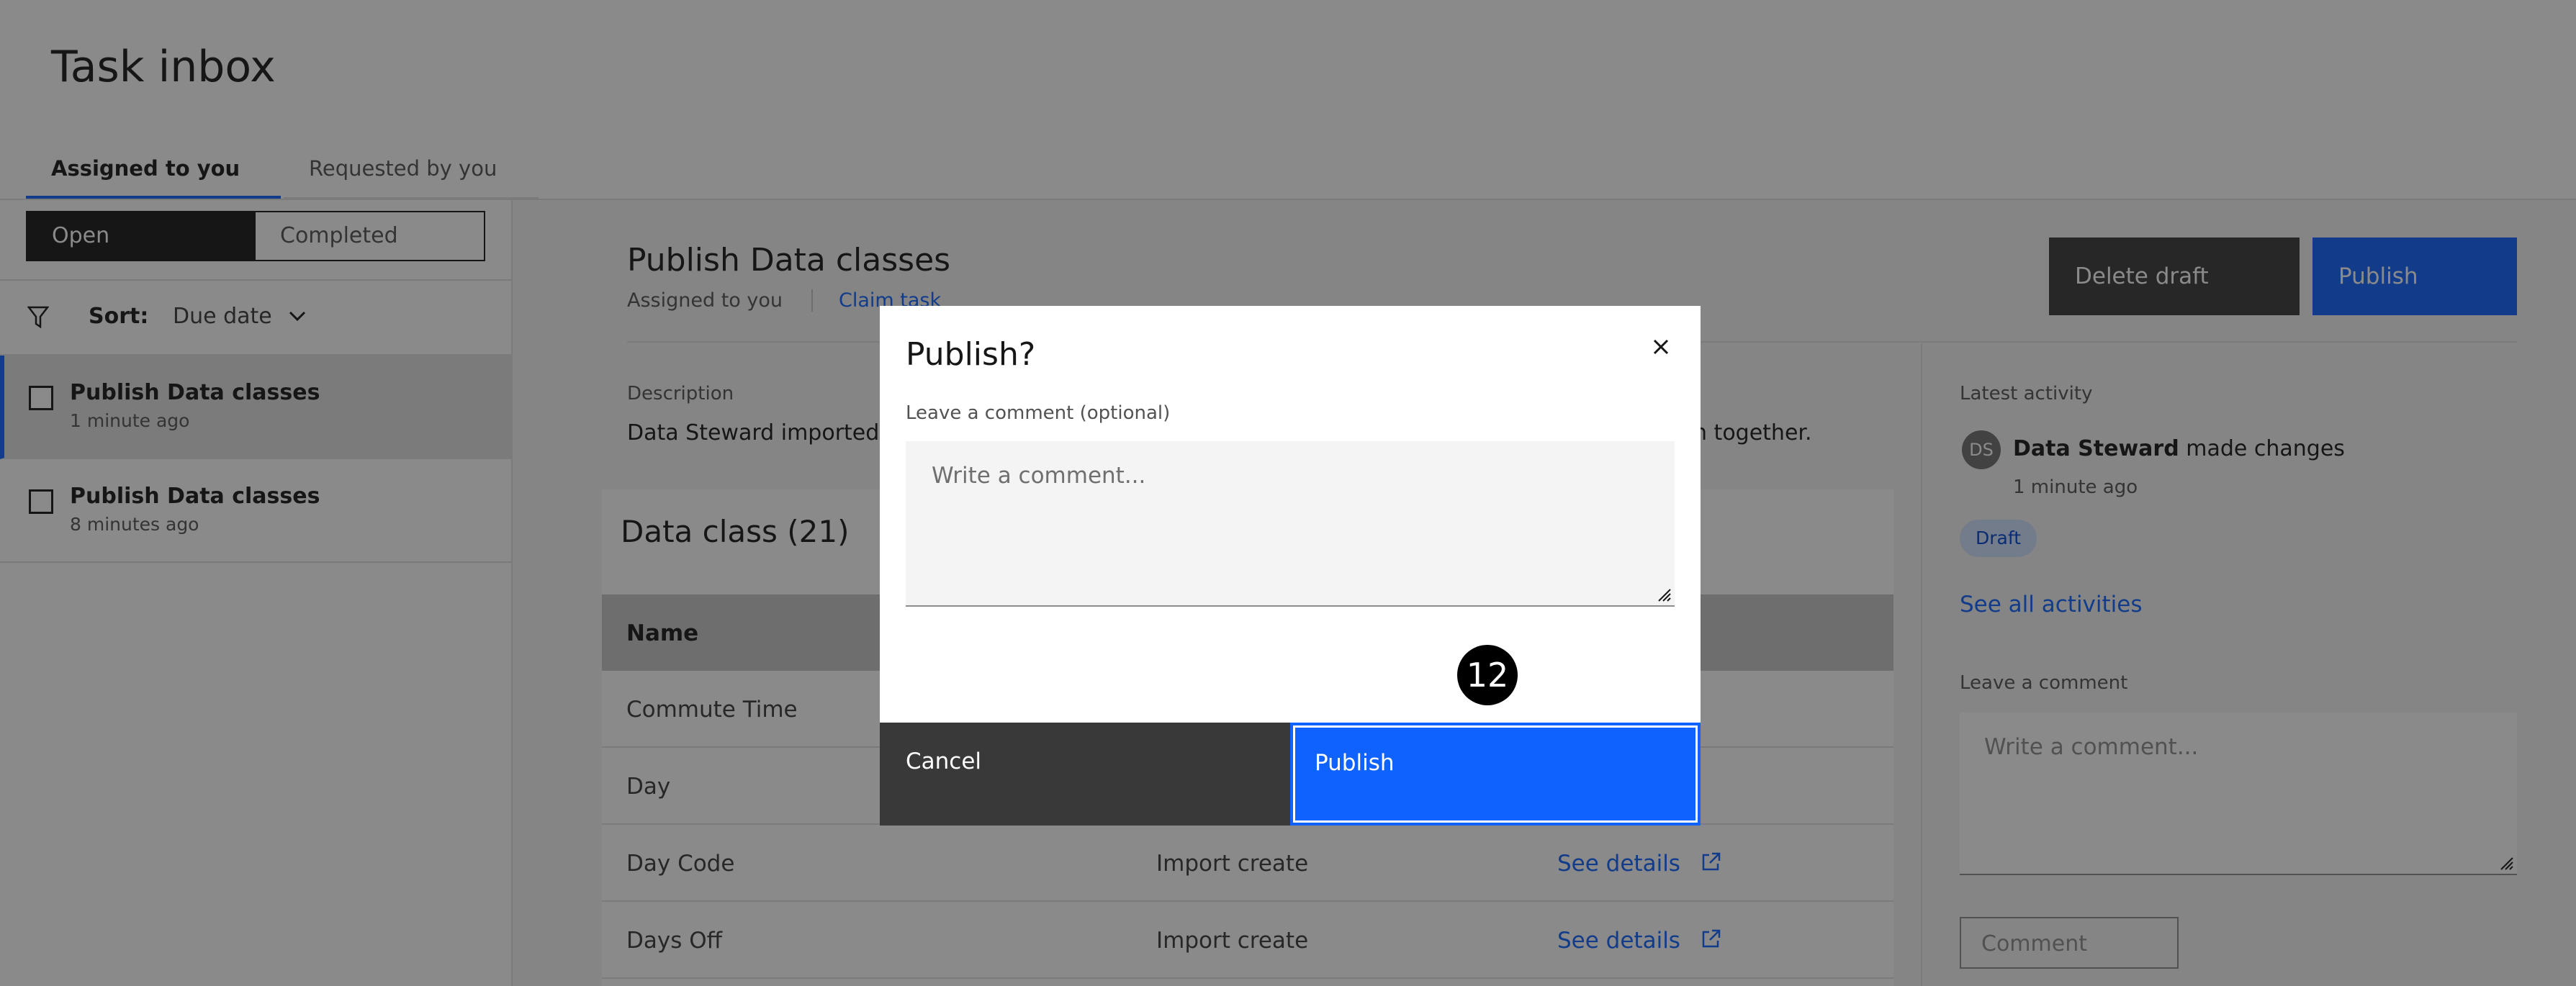  I want to click on close-icon, so click(1661, 347).